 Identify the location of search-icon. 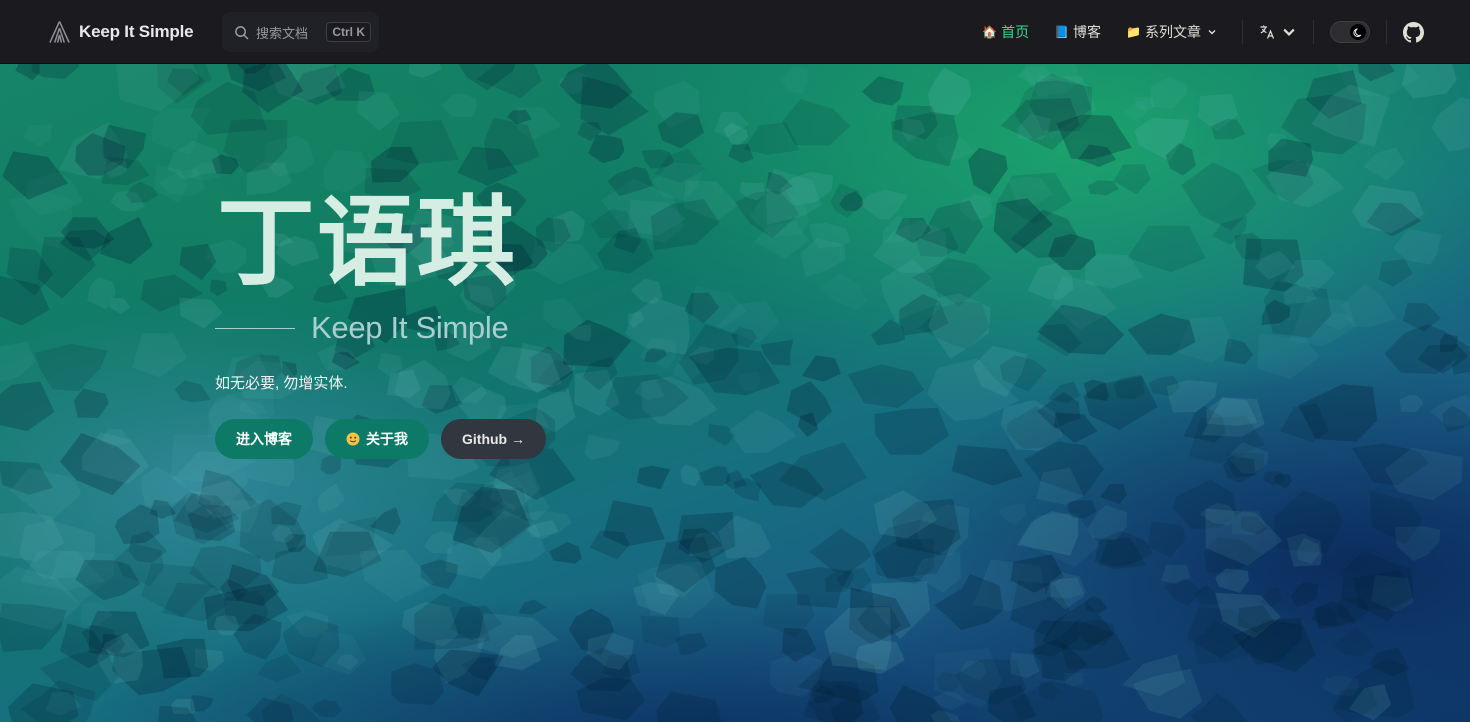
(242, 32).